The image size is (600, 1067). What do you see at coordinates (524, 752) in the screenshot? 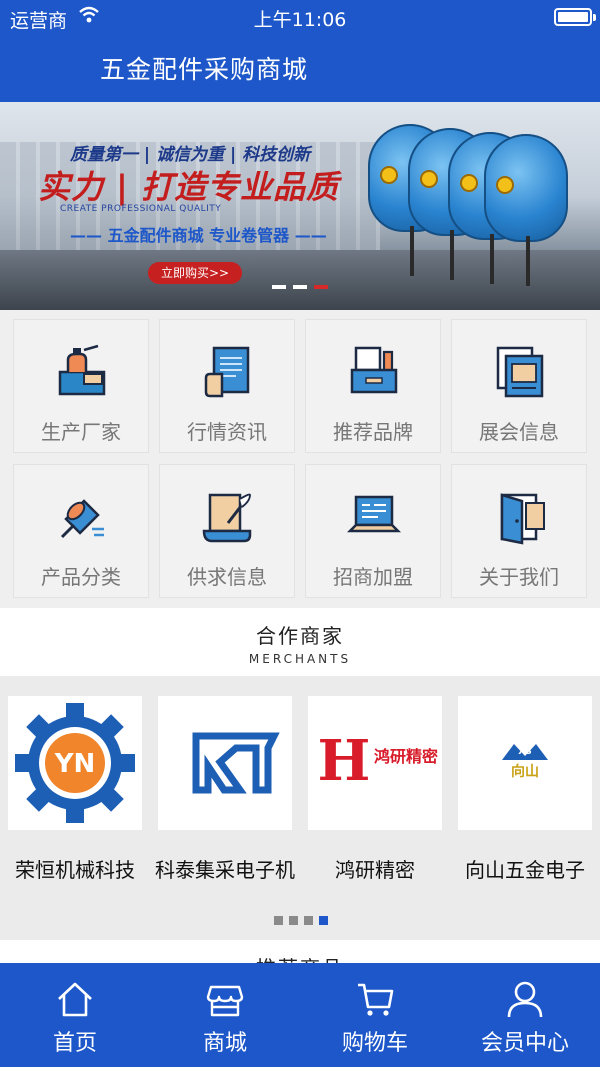
I see `merchant-logo-text: XS` at bounding box center [524, 752].